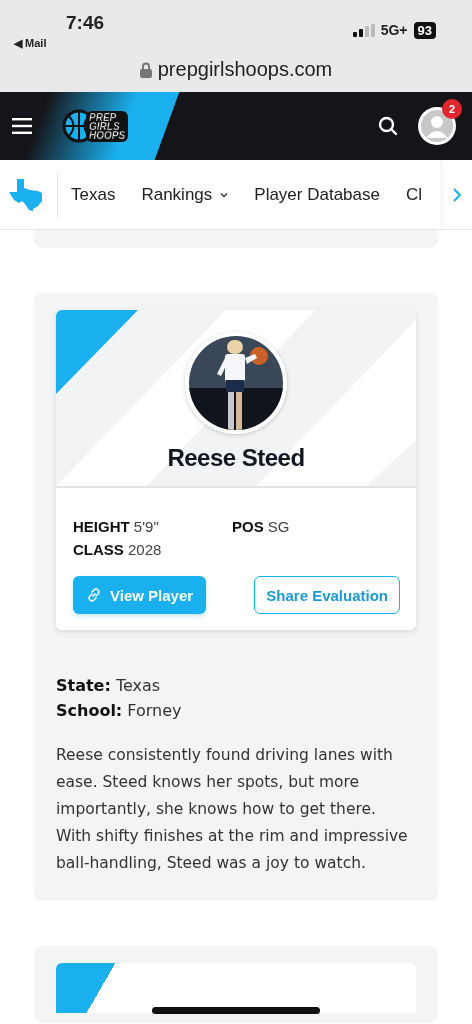 The image size is (472, 1024). Describe the element at coordinates (388, 126) in the screenshot. I see `search-icon` at that location.